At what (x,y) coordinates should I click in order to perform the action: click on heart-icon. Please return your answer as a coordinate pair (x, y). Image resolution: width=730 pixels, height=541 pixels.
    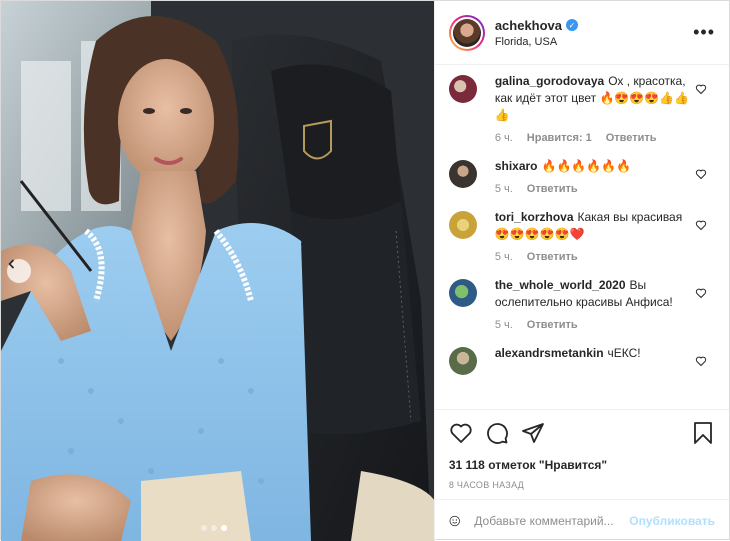
    Looking at the image, I should click on (461, 433).